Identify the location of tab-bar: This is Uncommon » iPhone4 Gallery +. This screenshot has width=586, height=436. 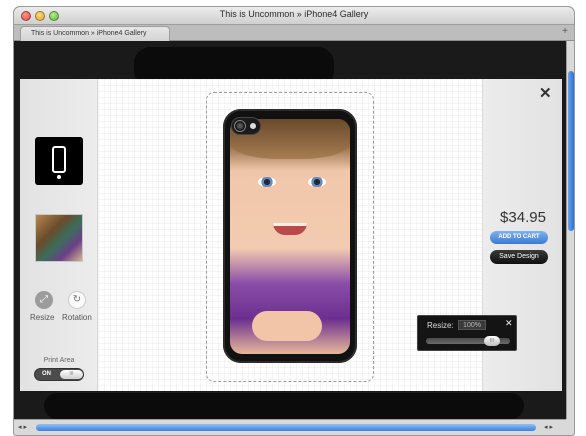
(294, 33).